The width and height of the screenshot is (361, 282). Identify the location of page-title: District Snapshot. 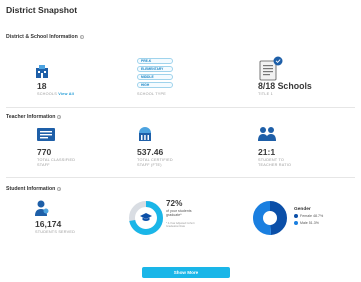
(42, 10).